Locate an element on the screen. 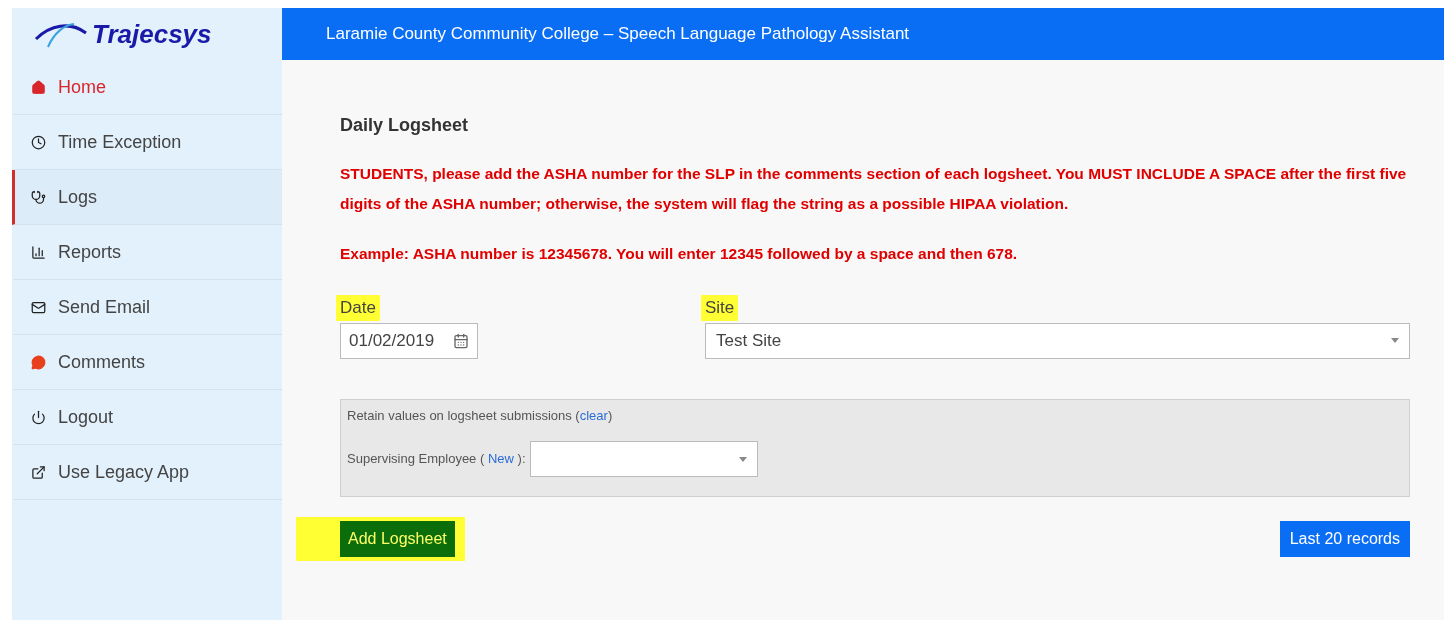 This screenshot has height=620, width=1444. page-title: Daily Logsheet is located at coordinates (405, 125).